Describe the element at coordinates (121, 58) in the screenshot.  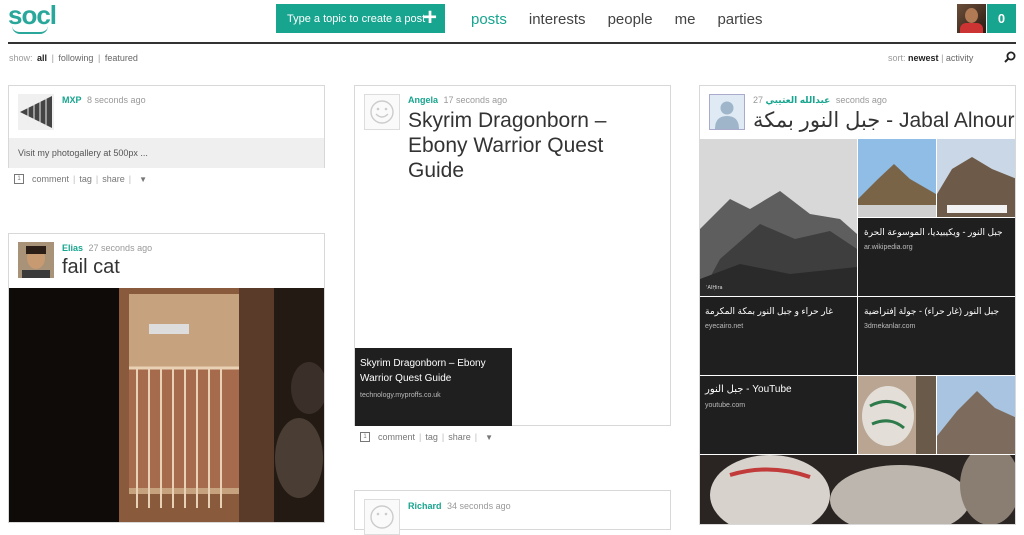
I see `filter-featured: featured` at that location.